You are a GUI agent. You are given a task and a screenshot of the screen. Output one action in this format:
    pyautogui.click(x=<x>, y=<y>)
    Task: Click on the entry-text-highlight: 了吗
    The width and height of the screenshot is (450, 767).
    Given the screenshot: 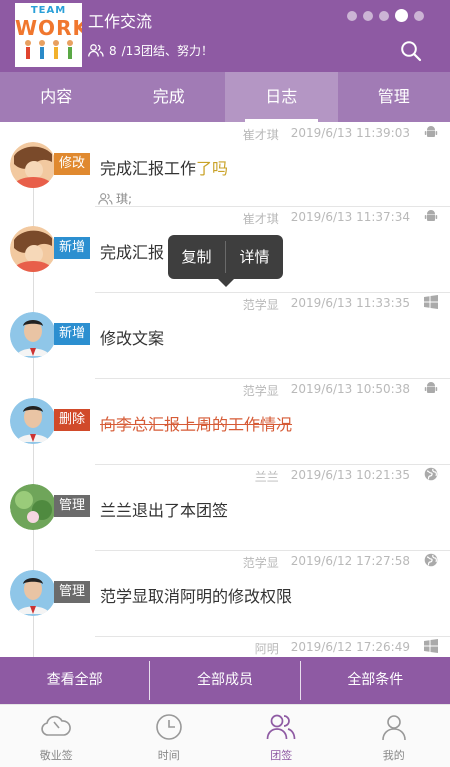 What is the action you would take?
    pyautogui.click(x=212, y=168)
    